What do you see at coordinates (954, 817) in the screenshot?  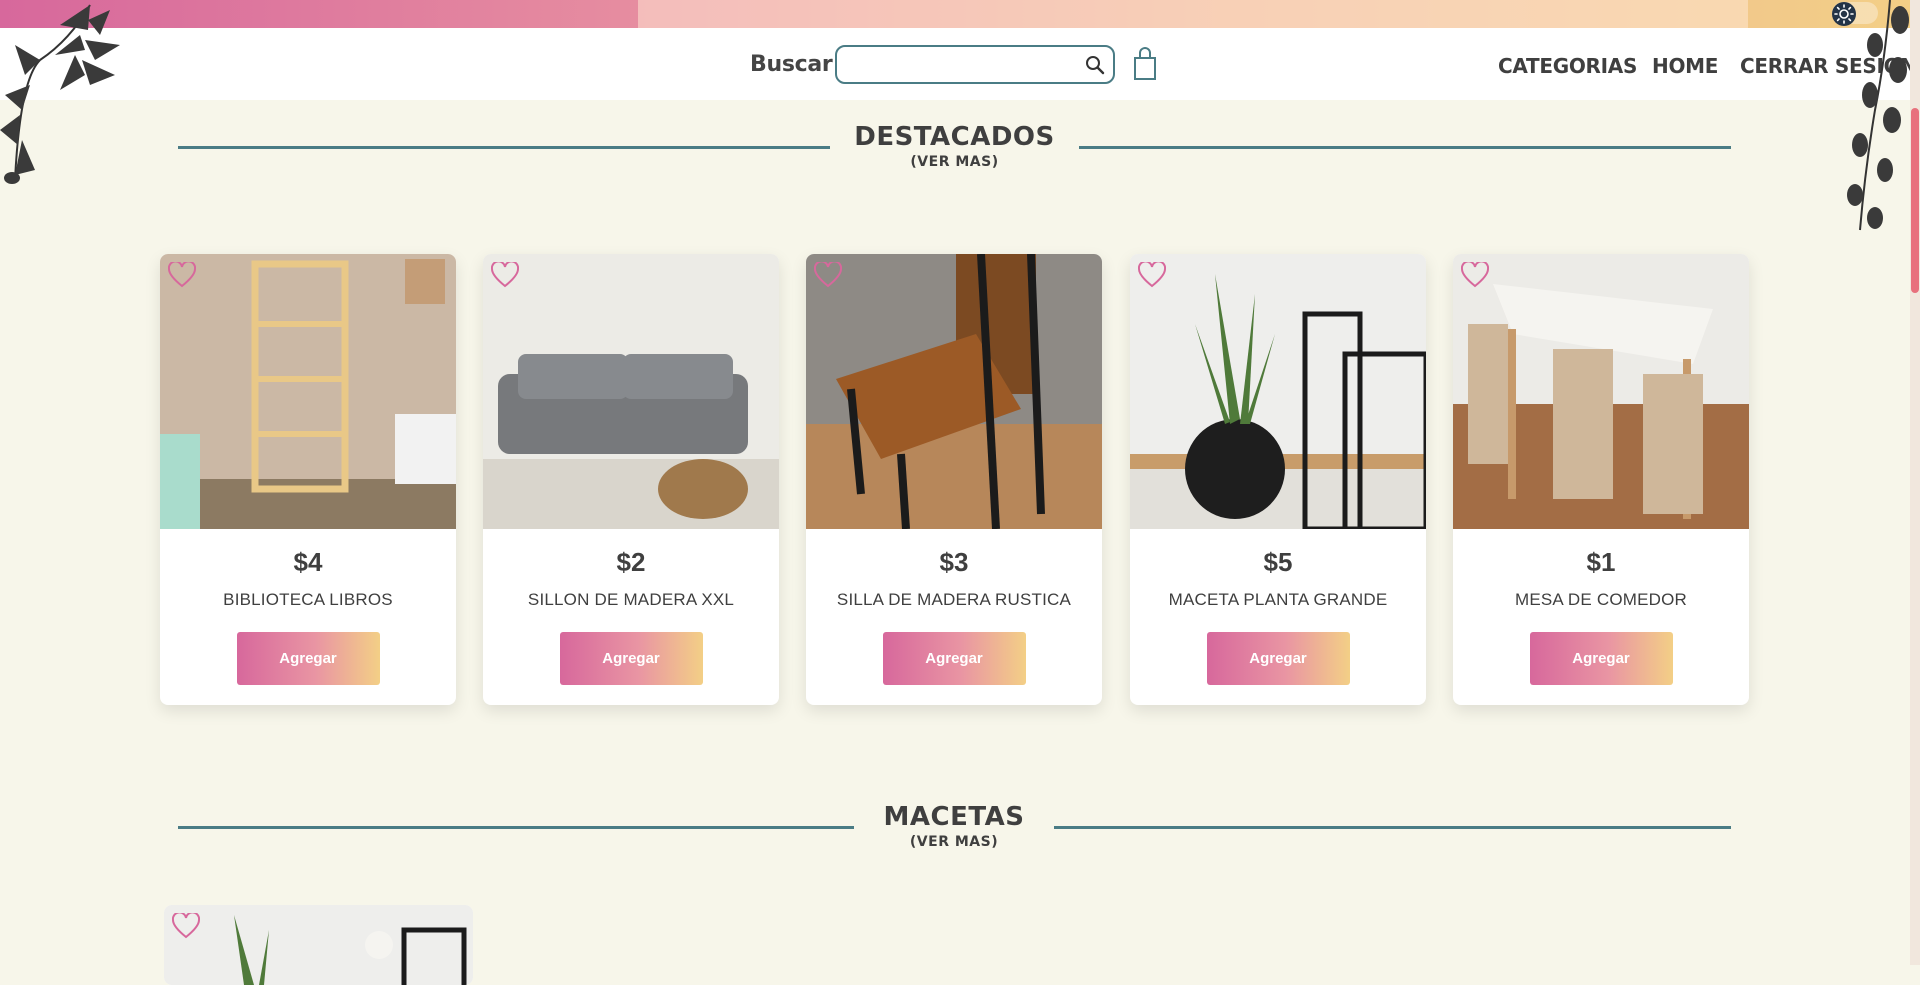 I see `section-title: MACETAS` at bounding box center [954, 817].